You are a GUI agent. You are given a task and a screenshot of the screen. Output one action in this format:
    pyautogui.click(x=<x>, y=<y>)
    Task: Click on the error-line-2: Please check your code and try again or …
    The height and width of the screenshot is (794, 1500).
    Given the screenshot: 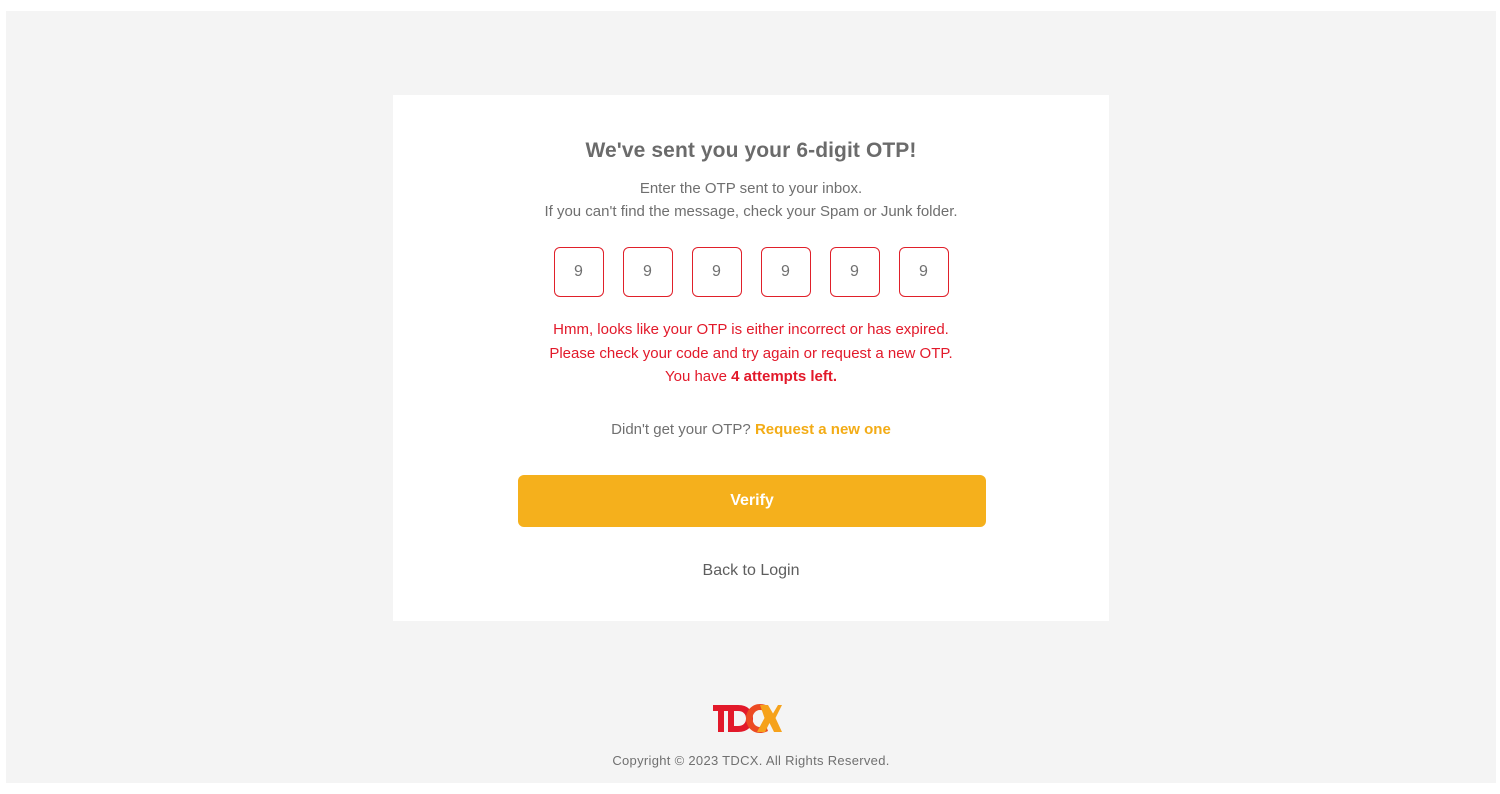 What is the action you would take?
    pyautogui.click(x=751, y=353)
    